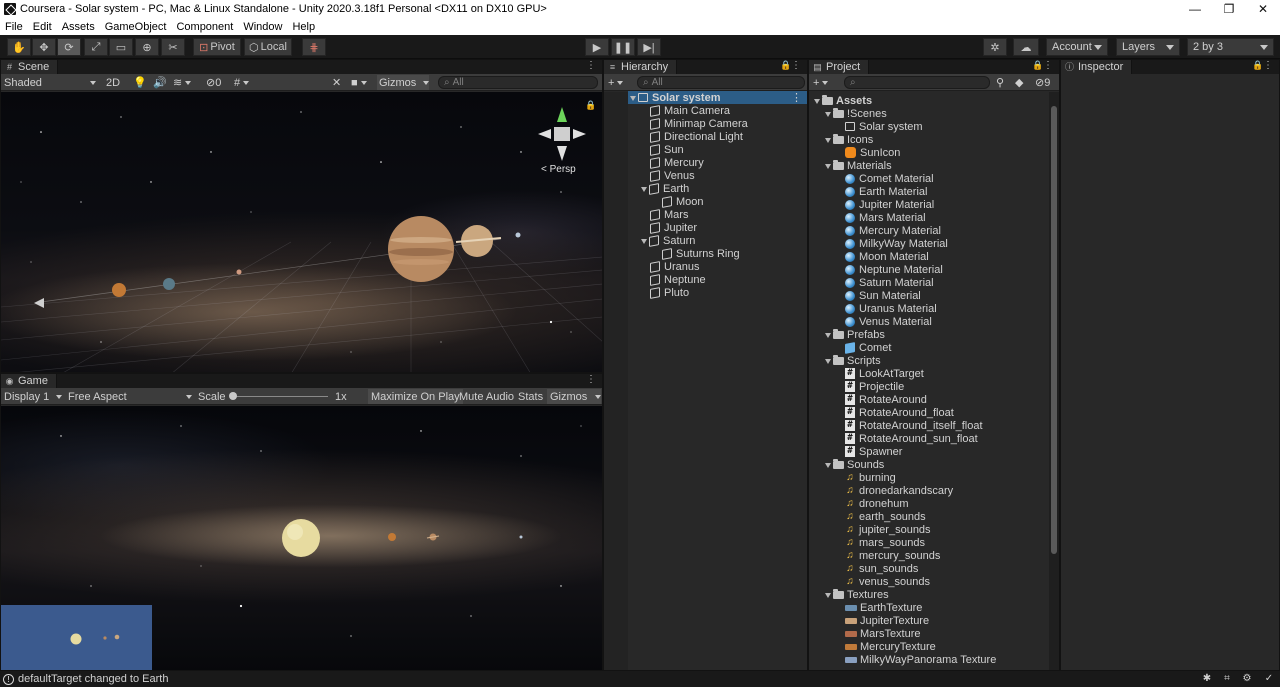 This screenshot has width=1280, height=687. I want to click on mute-audio-toggle: Mute Audio, so click(486, 396).